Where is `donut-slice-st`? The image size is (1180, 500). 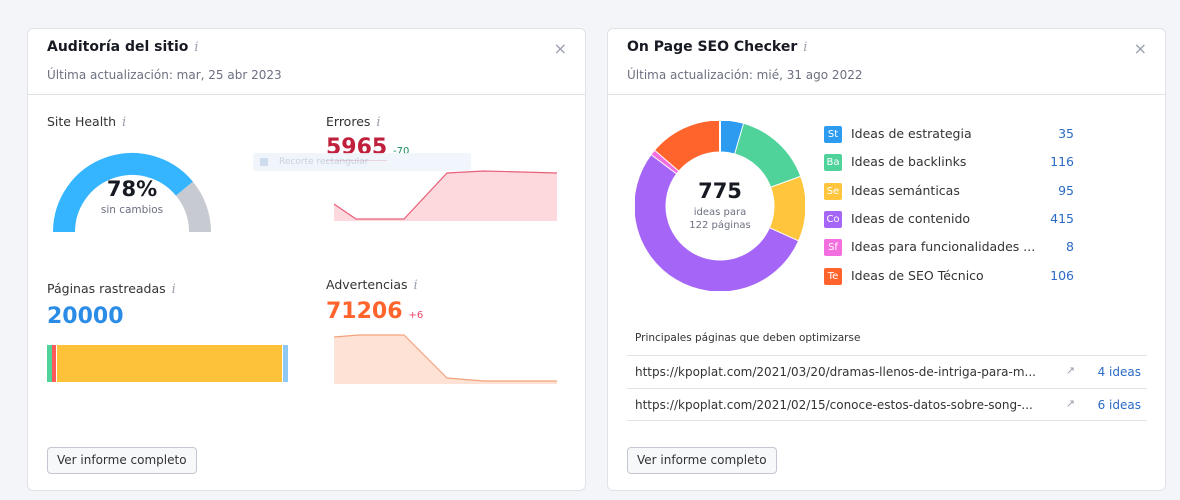 donut-slice-st is located at coordinates (731, 137).